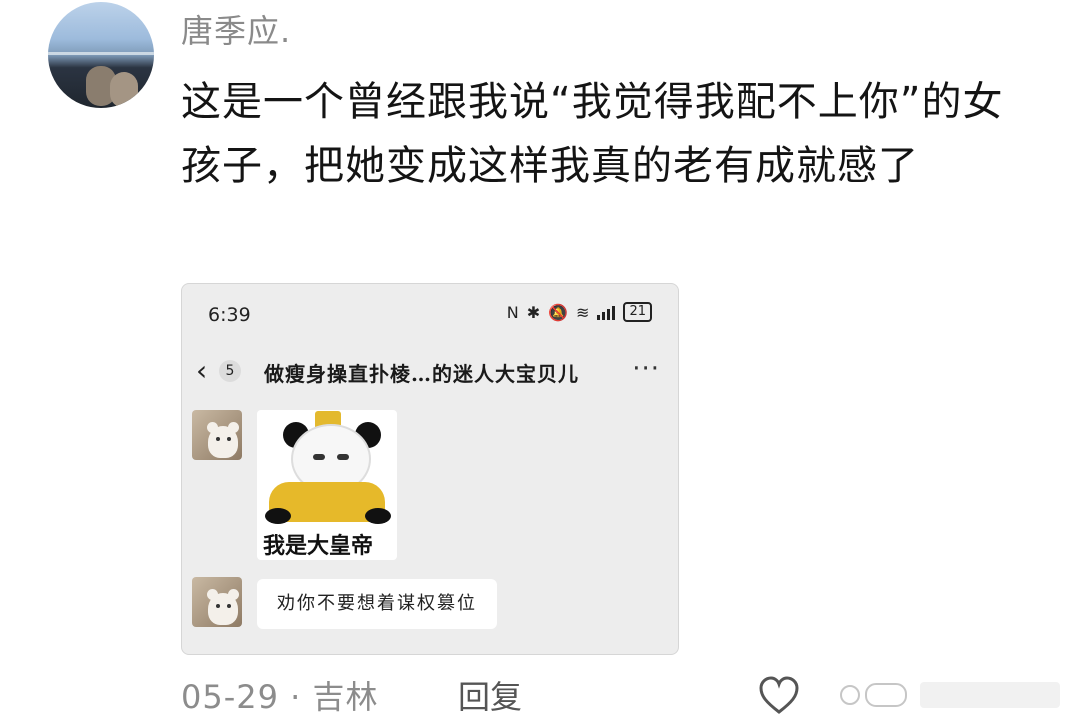  I want to click on status-icons: N ✱ 🔕 ≋ 21, so click(579, 312).